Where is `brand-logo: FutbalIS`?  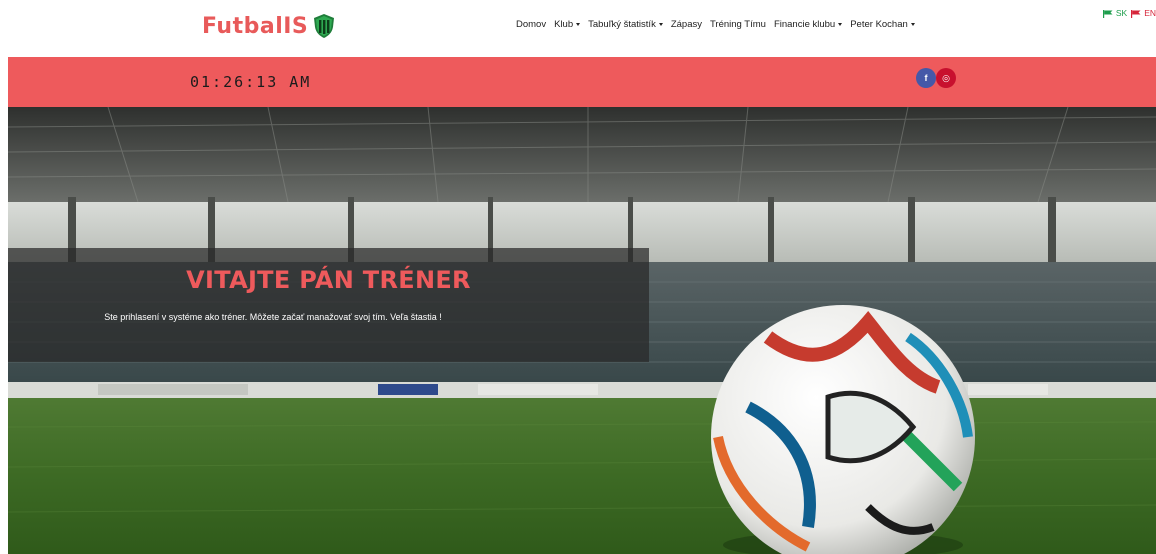 brand-logo: FutbalIS is located at coordinates (269, 26).